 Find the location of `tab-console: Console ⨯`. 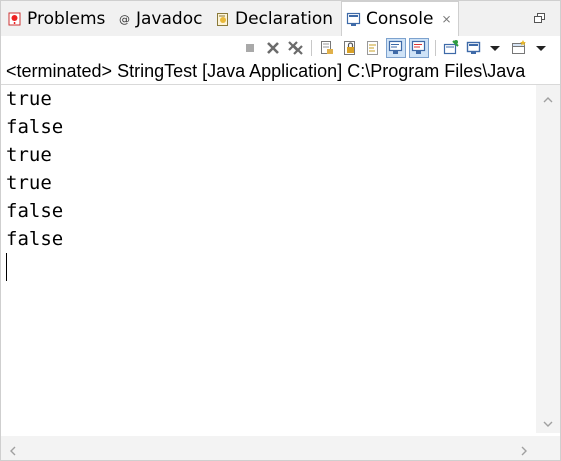

tab-console: Console ⨯ is located at coordinates (400, 18).